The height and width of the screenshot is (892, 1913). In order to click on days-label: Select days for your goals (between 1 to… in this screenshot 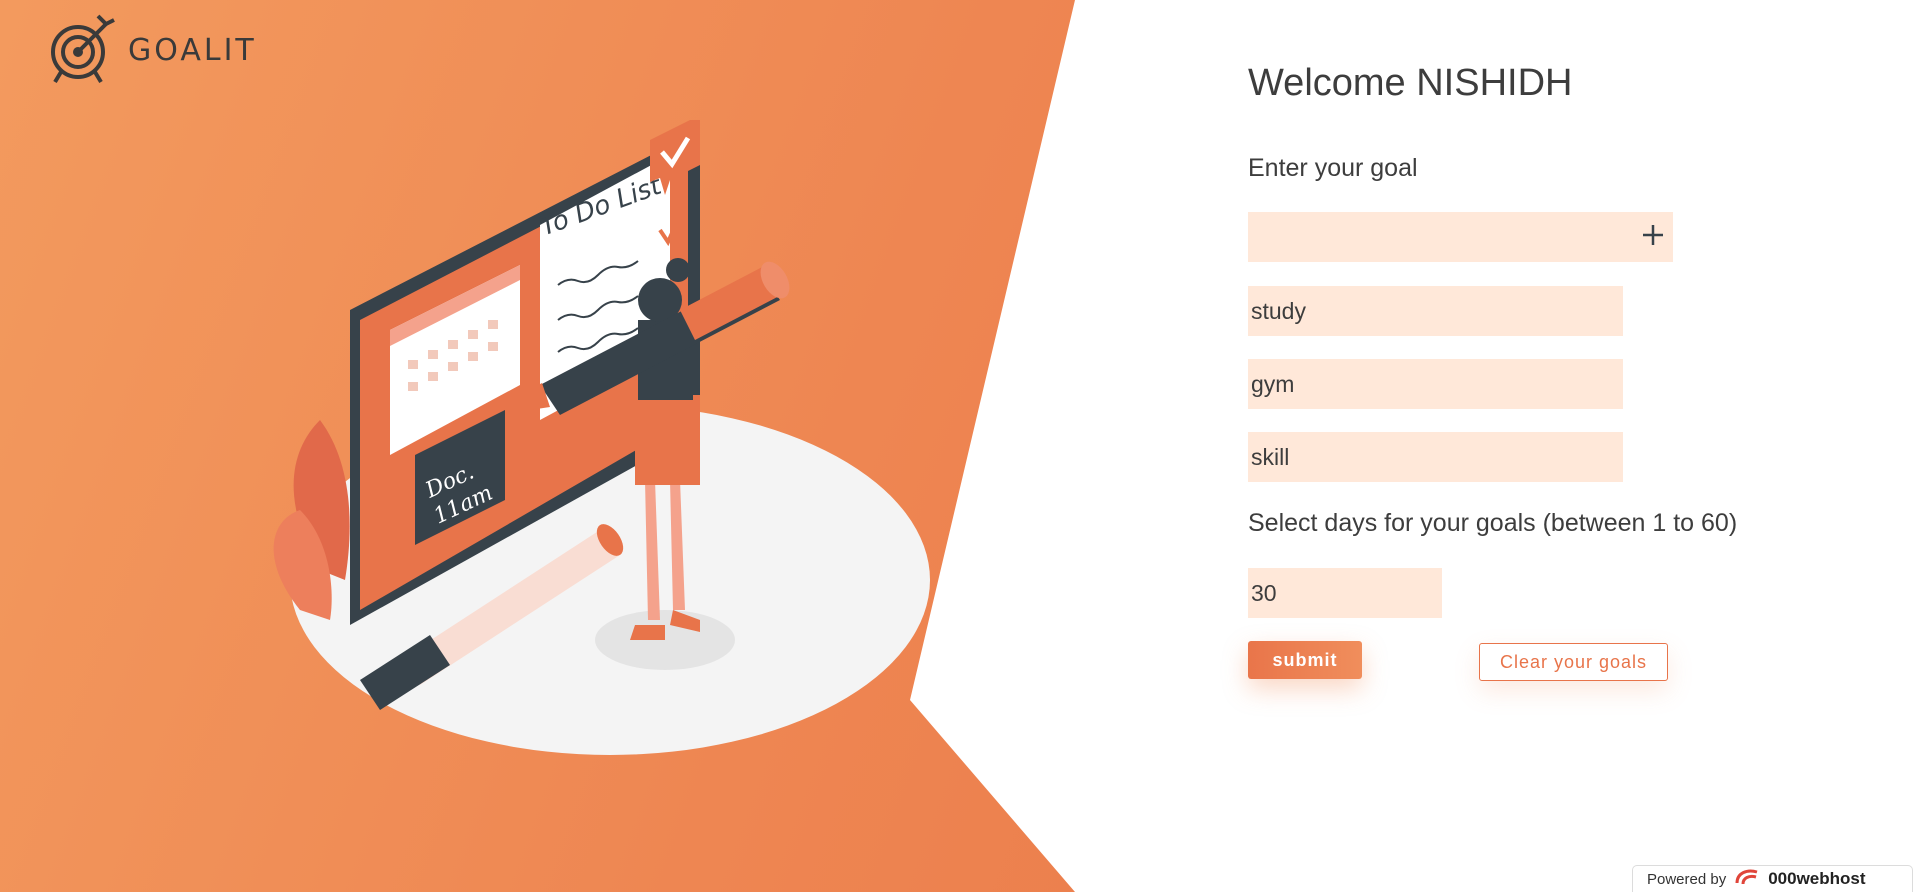, I will do `click(1493, 523)`.